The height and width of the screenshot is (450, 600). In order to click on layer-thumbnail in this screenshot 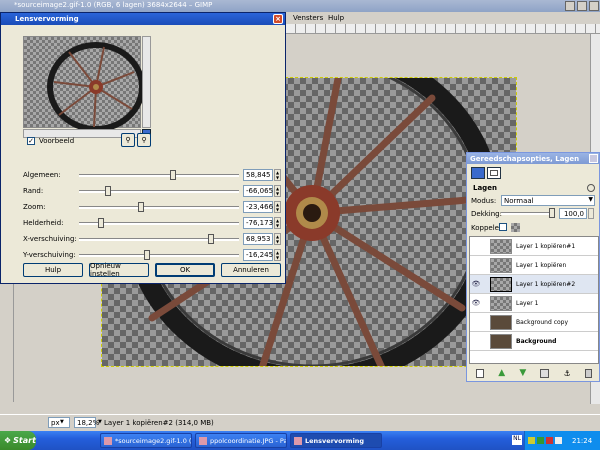, I will do `click(501, 341)`.